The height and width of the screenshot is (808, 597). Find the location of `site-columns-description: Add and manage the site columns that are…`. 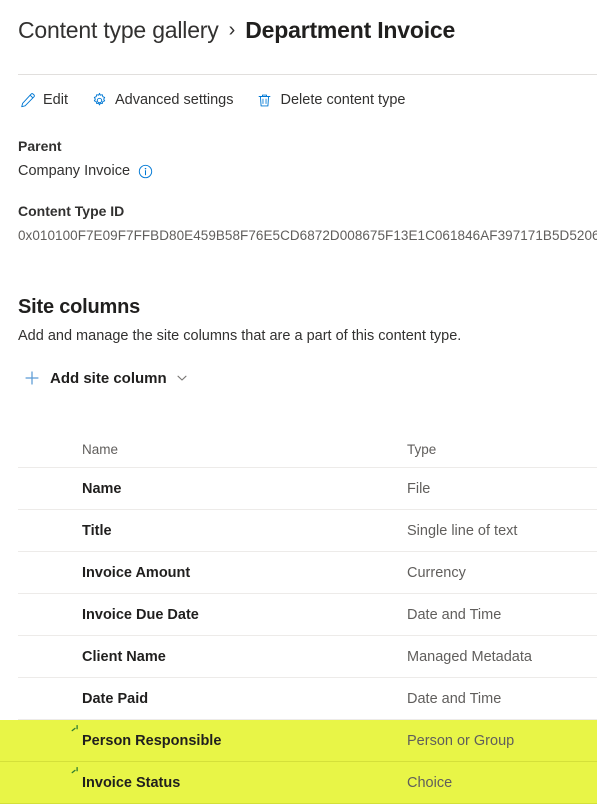

site-columns-description: Add and manage the site columns that are… is located at coordinates (240, 336).